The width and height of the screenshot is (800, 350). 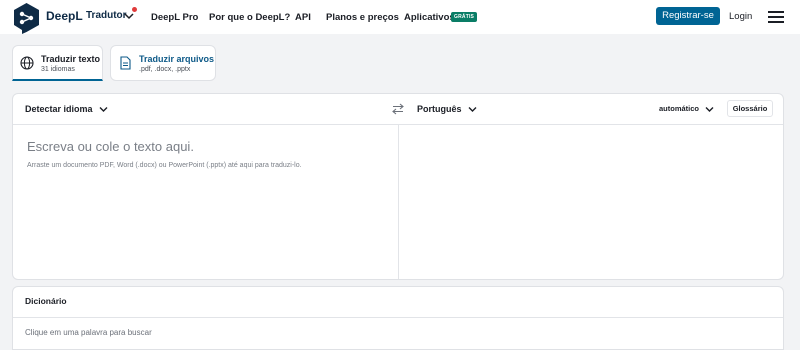 I want to click on login-link: Login, so click(x=740, y=16).